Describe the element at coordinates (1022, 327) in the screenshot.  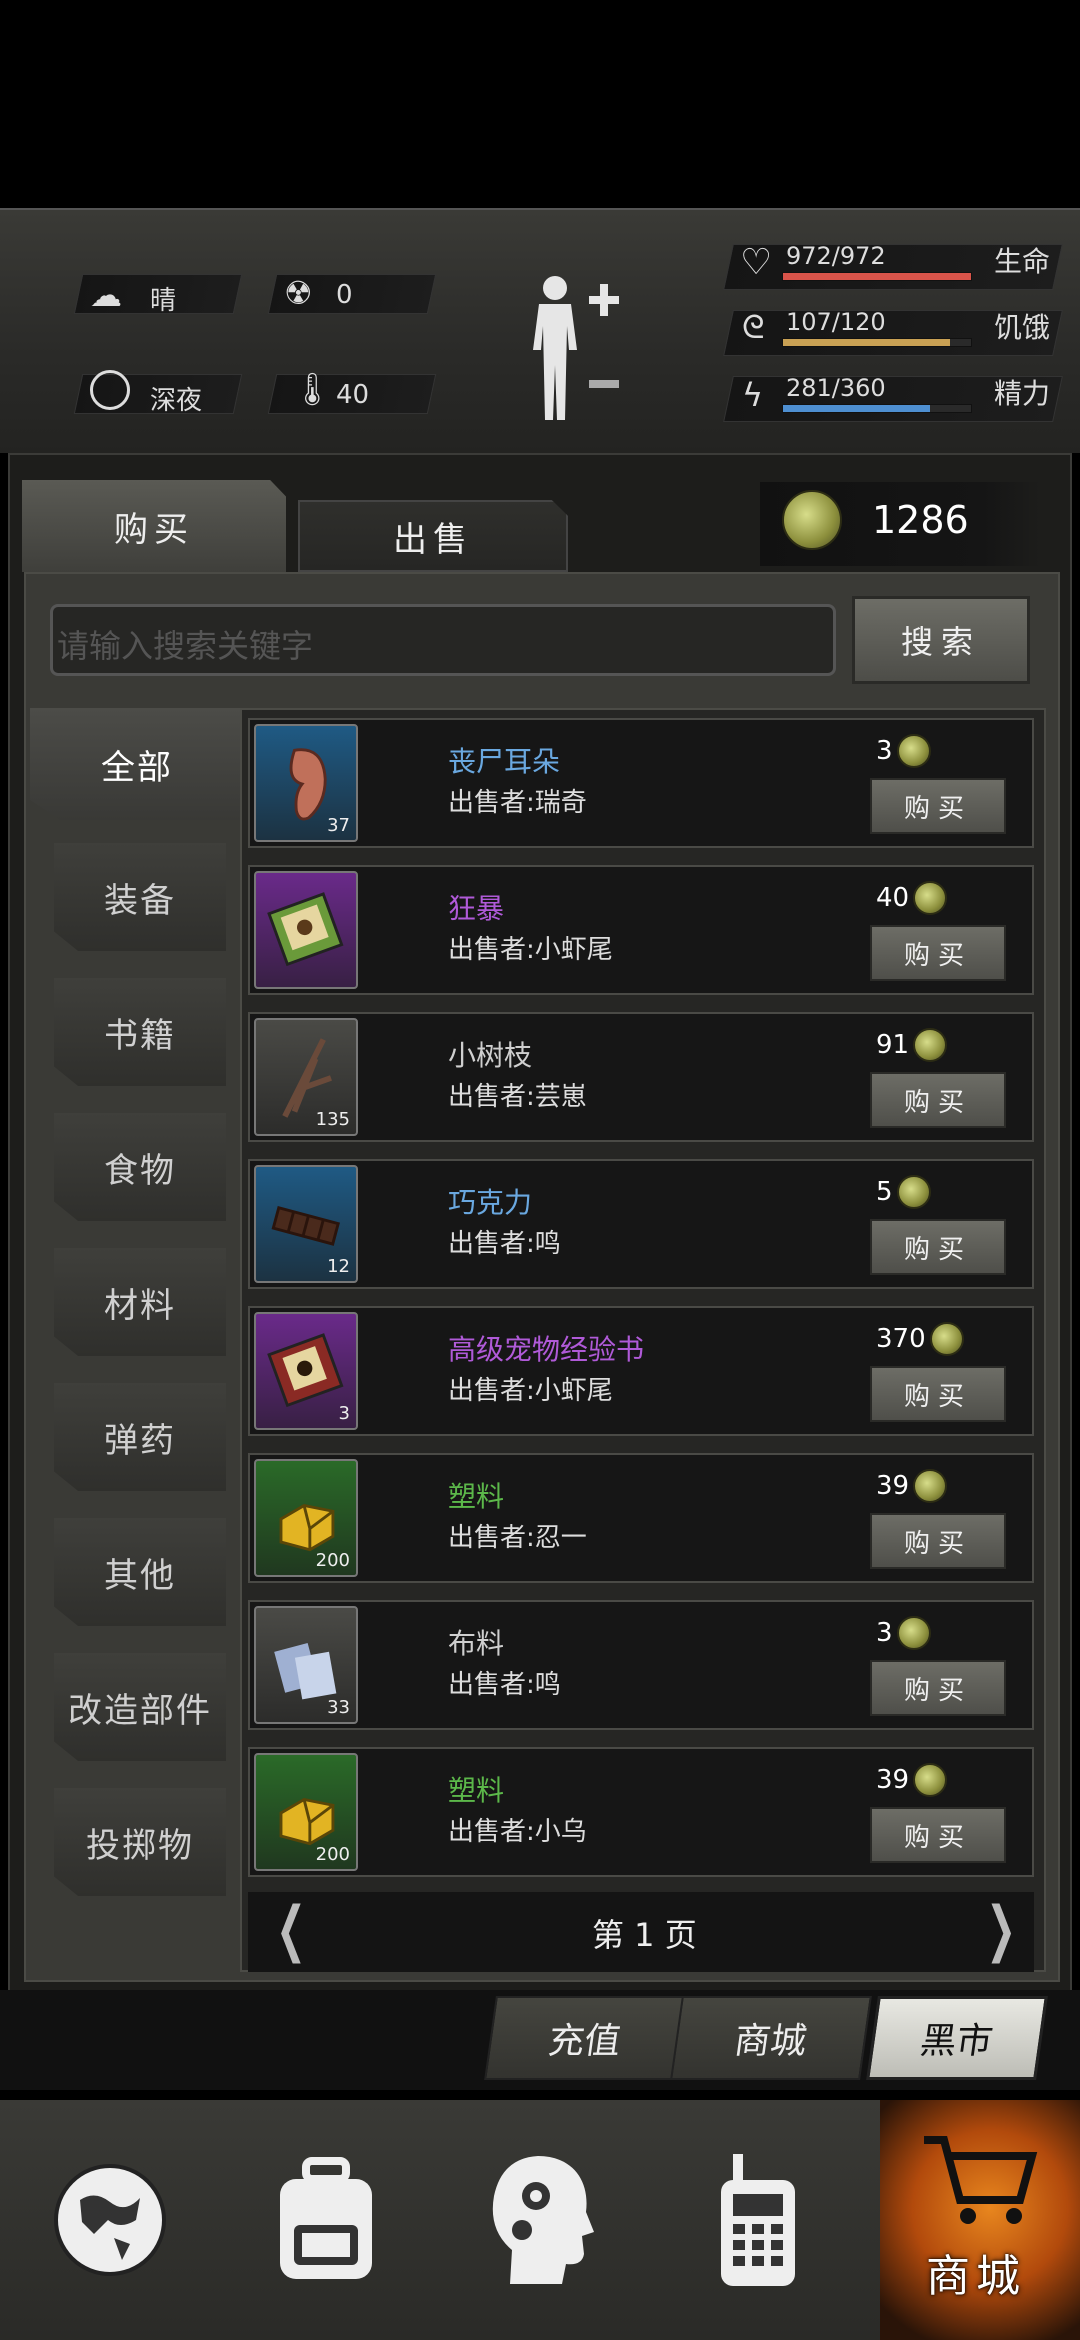
I see `hunger-label: 饥饿` at that location.